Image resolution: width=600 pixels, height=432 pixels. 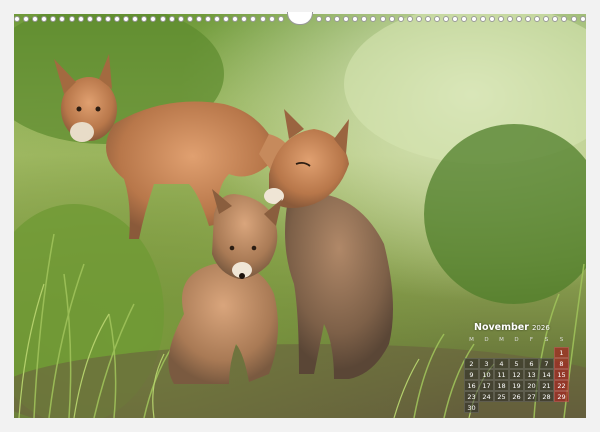 I want to click on calendar-day: 3, so click(x=486, y=363).